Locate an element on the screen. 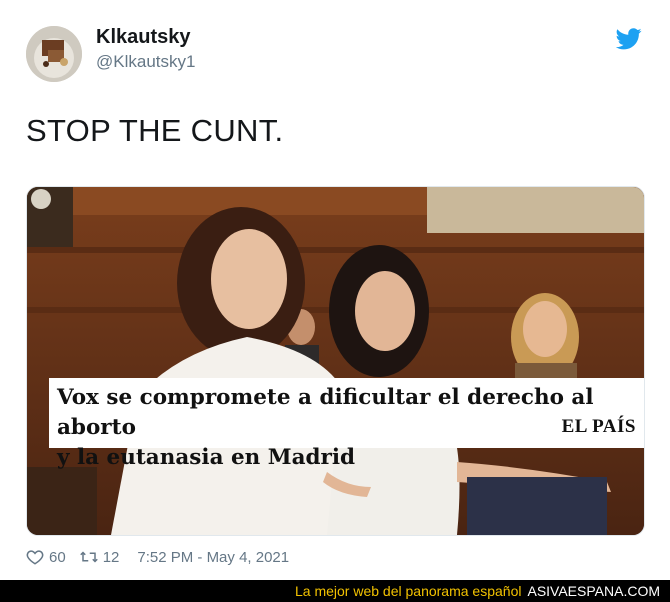 This screenshot has height=602, width=670. heart-icon is located at coordinates (35, 557).